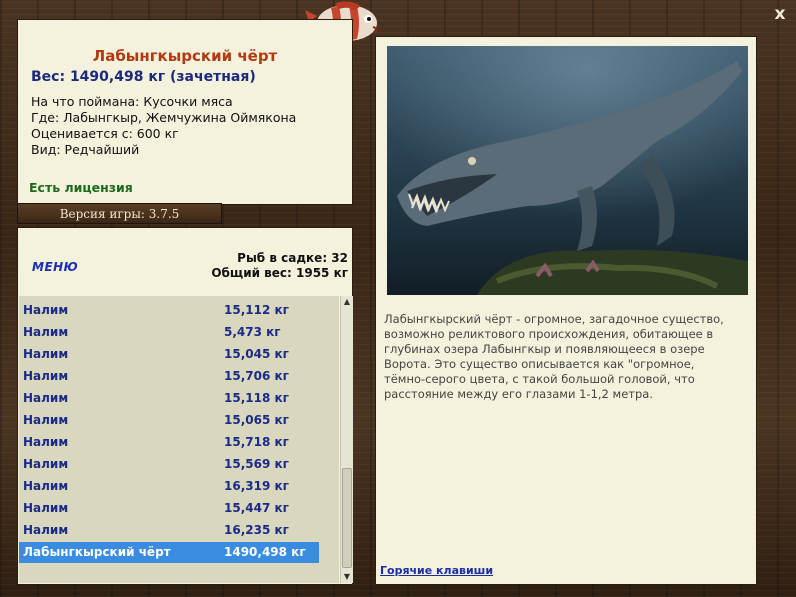  Describe the element at coordinates (132, 101) in the screenshot. I see `fish-bait: На что поймана: Кусочки мяса` at that location.